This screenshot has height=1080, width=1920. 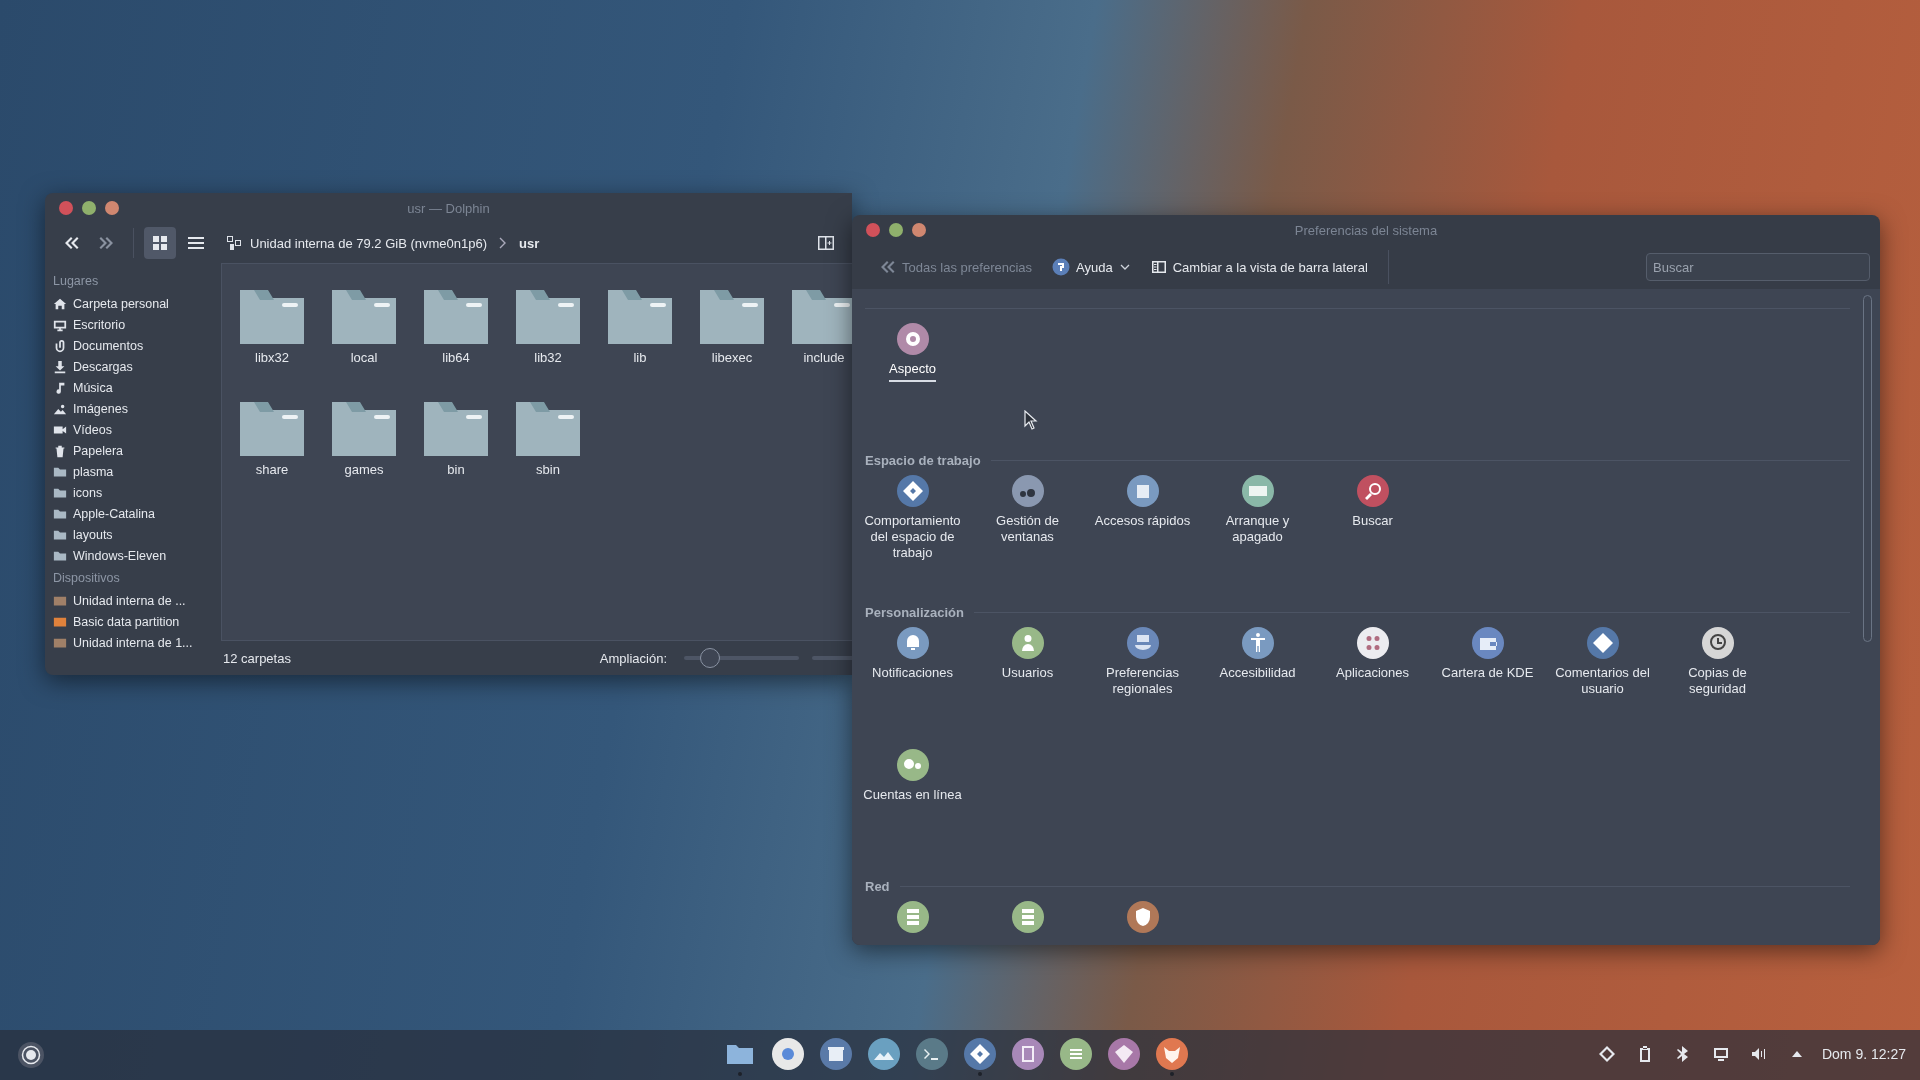 I want to click on folder-item: lib32, so click(x=548, y=342).